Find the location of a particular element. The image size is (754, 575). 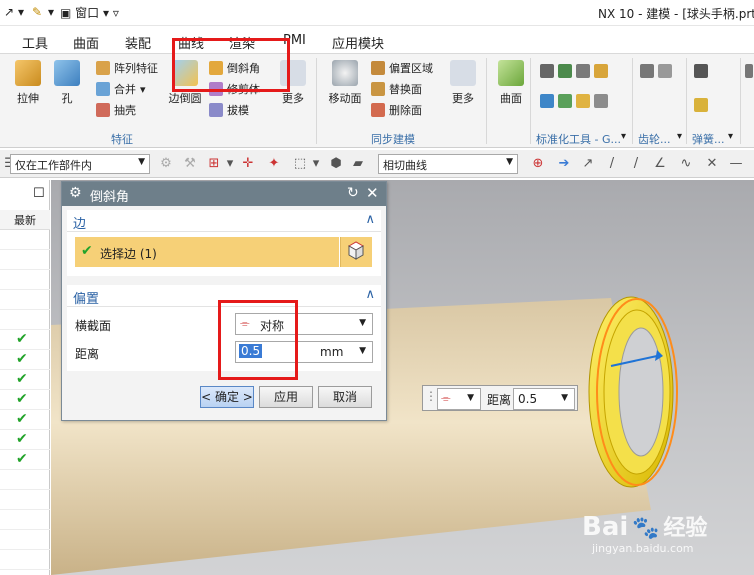

quick-access-dropdown-icon: ▾ is located at coordinates (21, 12).